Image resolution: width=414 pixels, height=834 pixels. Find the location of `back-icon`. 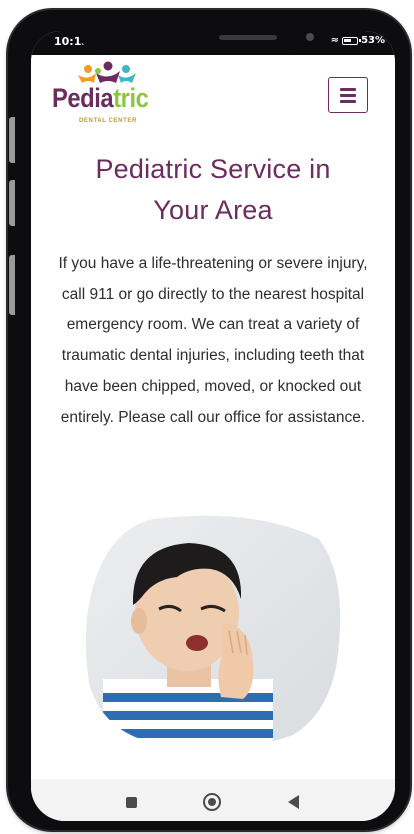

back-icon is located at coordinates (293, 802).